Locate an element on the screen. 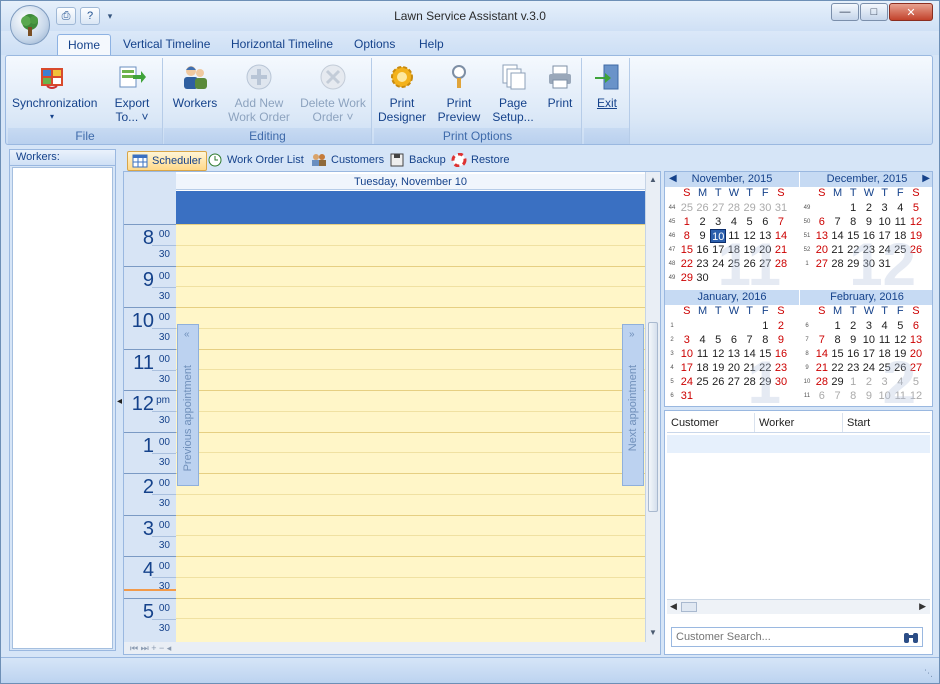 The image size is (940, 684). scroll-down-icon: ▼ is located at coordinates (653, 632).